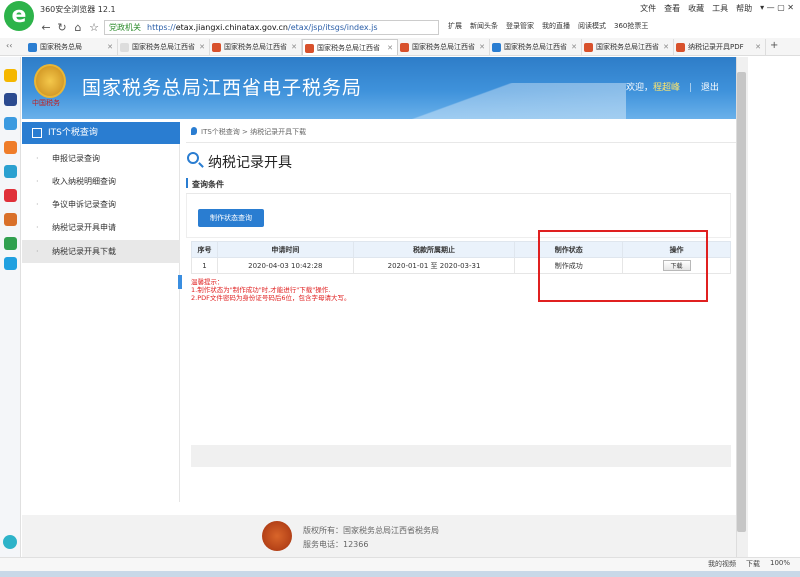  Describe the element at coordinates (207, 282) in the screenshot. I see `tips-heading: 温馨提示：` at that location.